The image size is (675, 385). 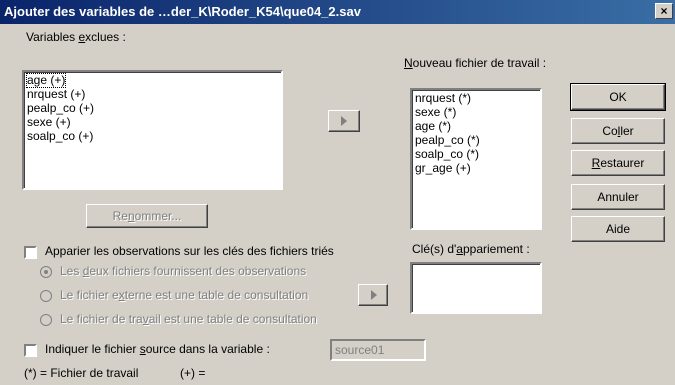 I want to click on list-item: pealp_co (+), so click(x=60, y=108).